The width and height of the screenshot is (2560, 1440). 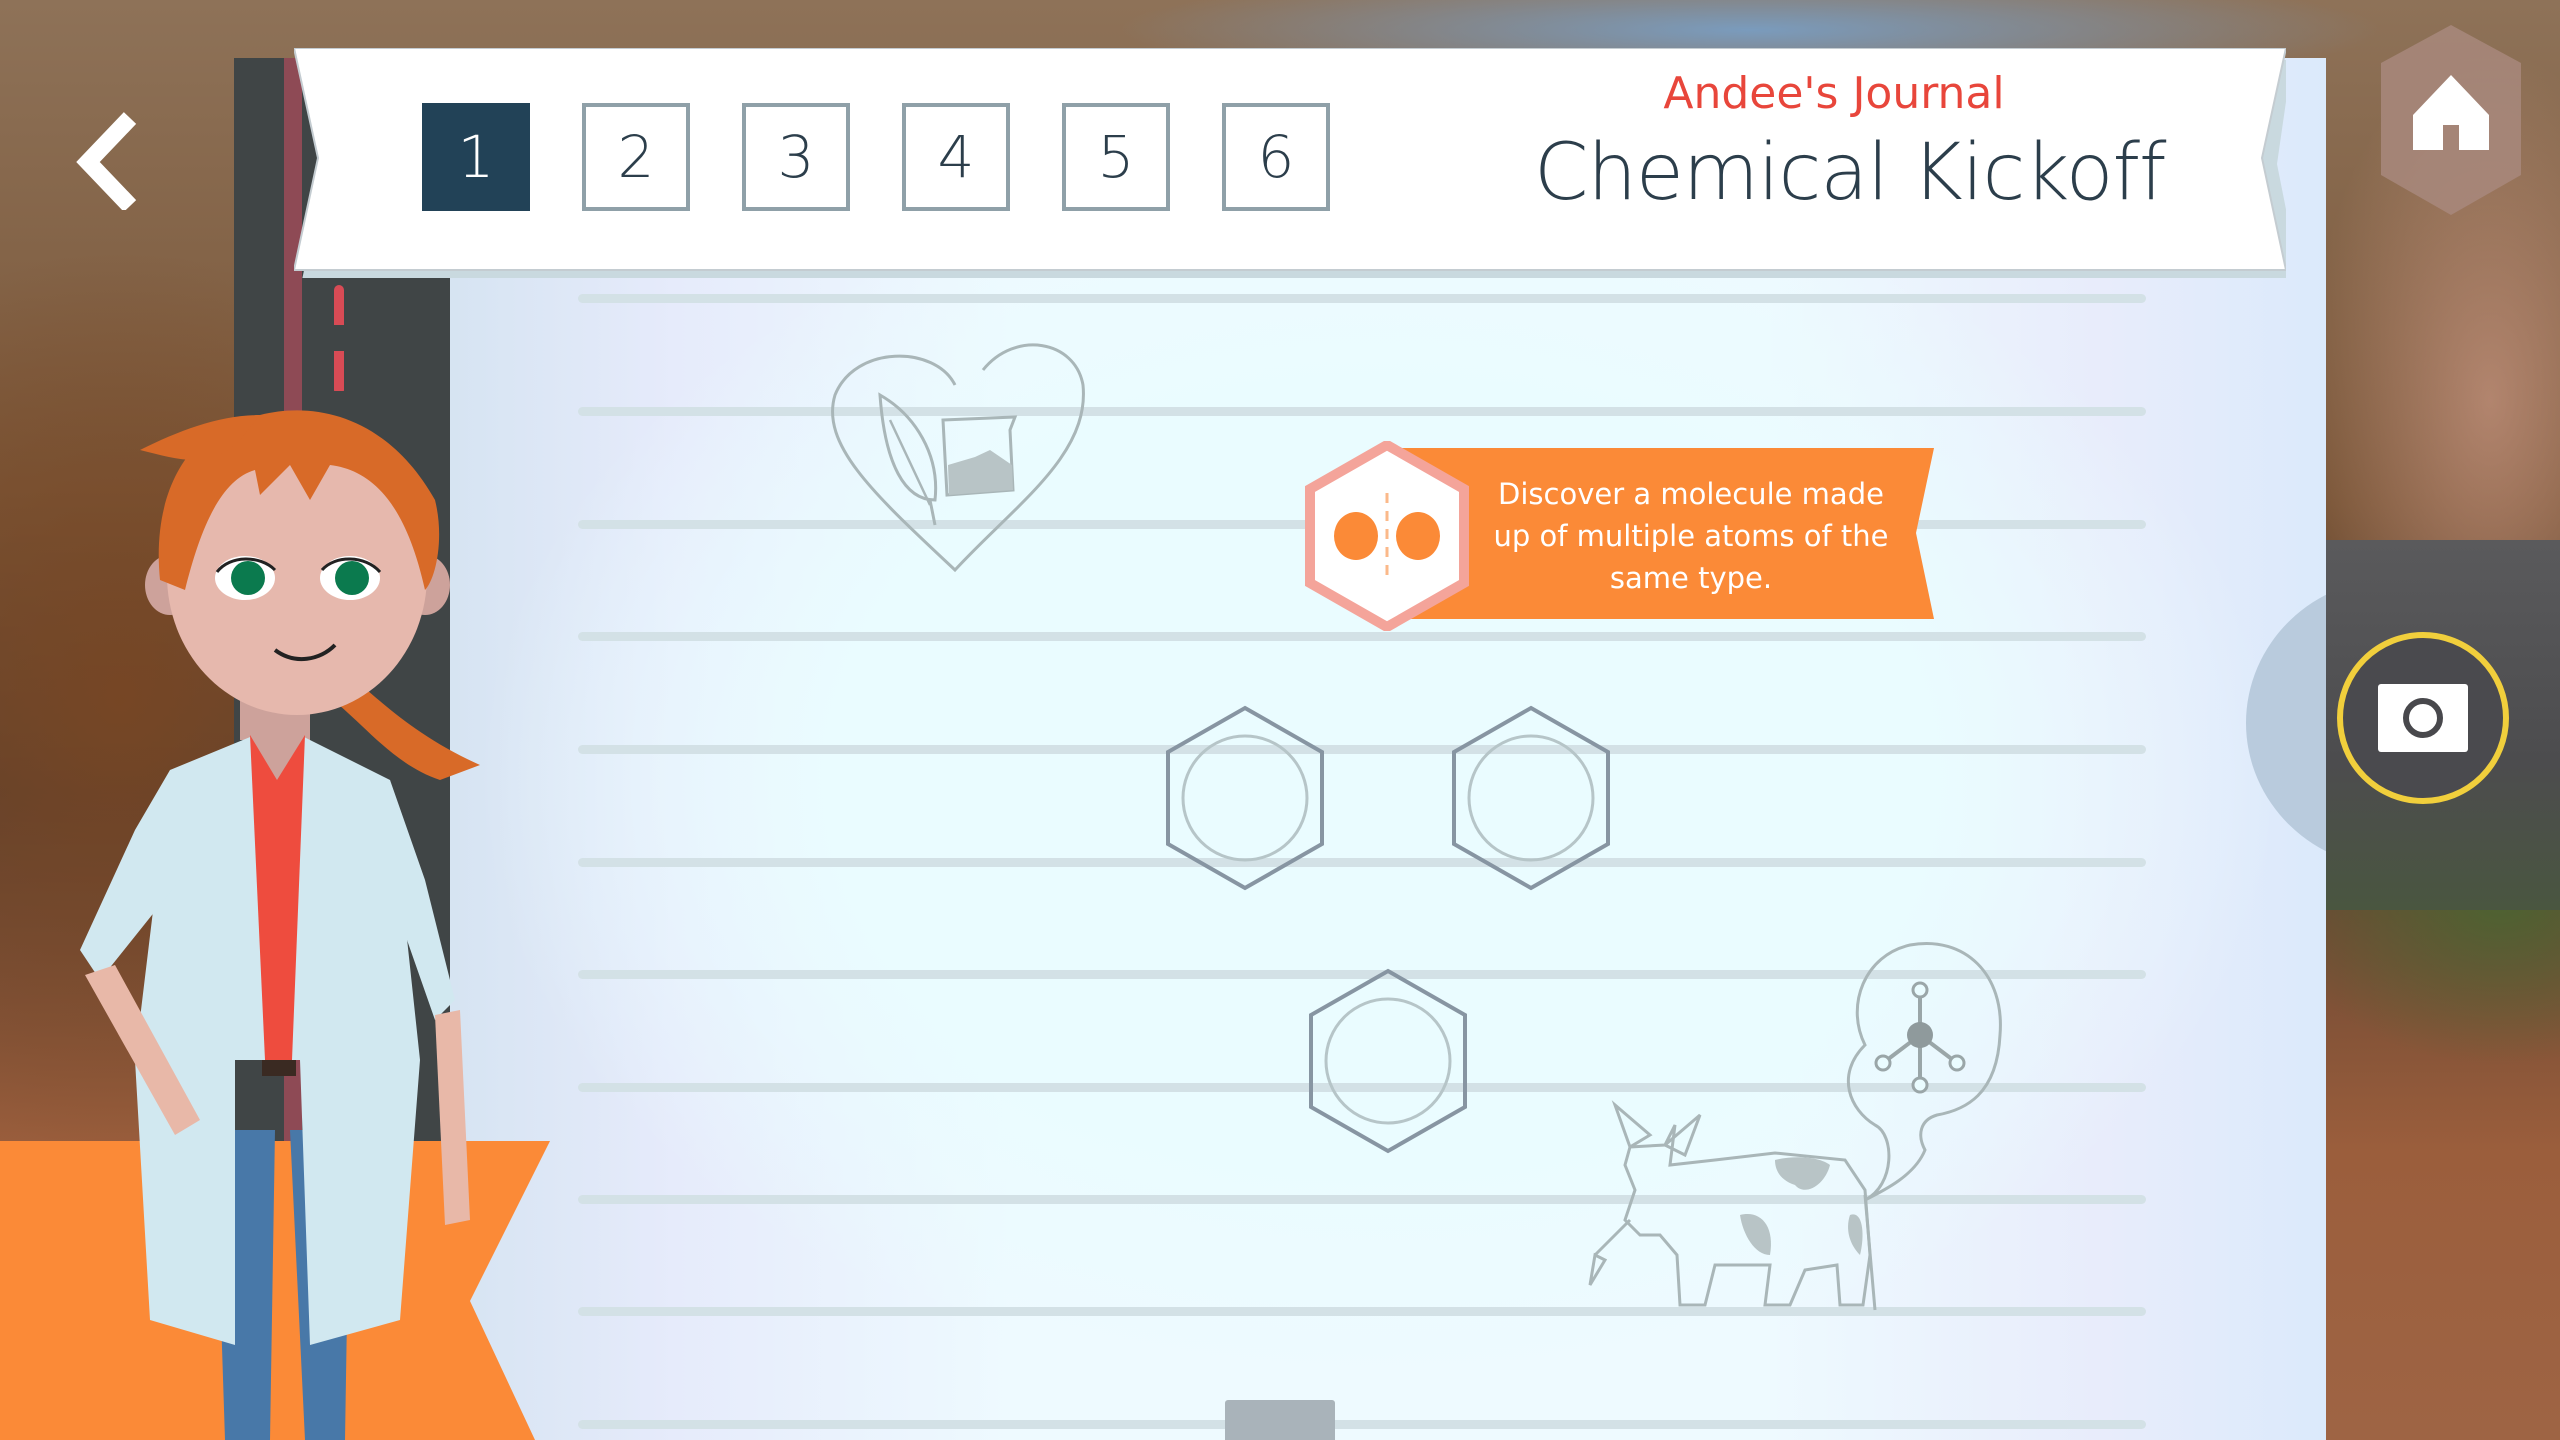 What do you see at coordinates (106, 162) in the screenshot?
I see `chevron-left-icon` at bounding box center [106, 162].